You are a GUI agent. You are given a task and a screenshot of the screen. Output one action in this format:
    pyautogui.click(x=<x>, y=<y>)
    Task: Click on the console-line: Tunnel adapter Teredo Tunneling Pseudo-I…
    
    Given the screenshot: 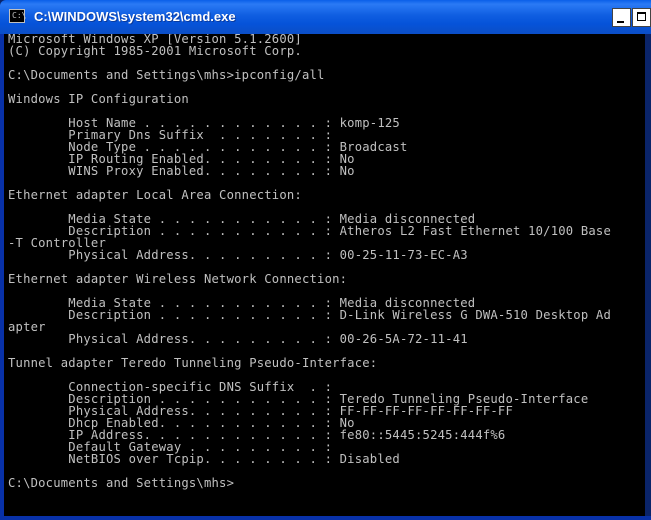 What is the action you would take?
    pyautogui.click(x=193, y=363)
    